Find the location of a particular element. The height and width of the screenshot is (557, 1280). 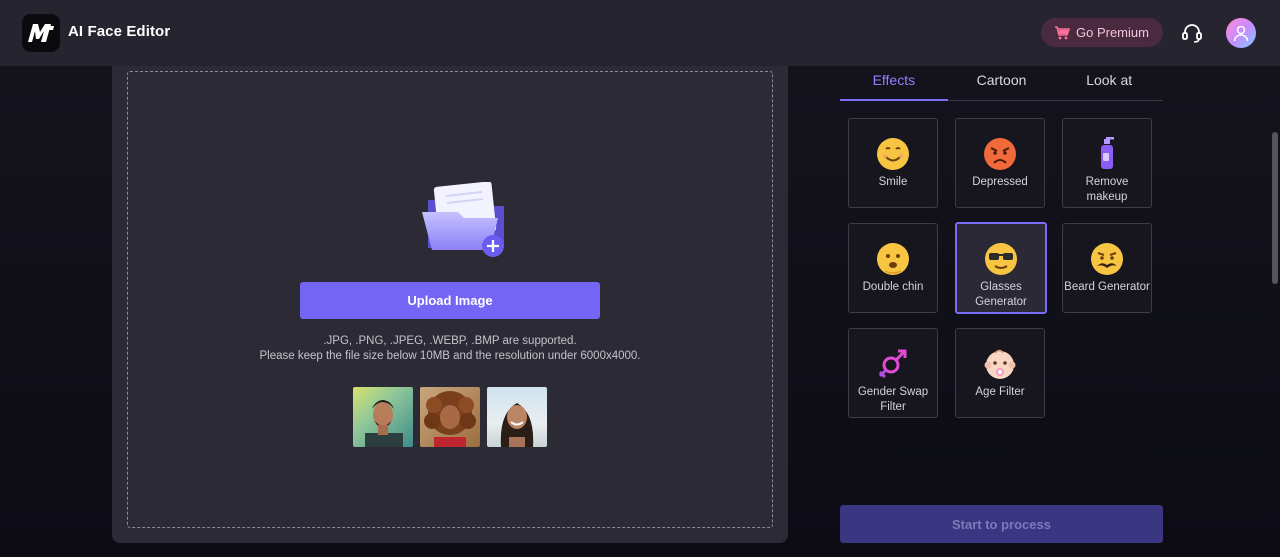

effect-card-gender-swap-filter: Gender Swap Filter is located at coordinates (893, 373).